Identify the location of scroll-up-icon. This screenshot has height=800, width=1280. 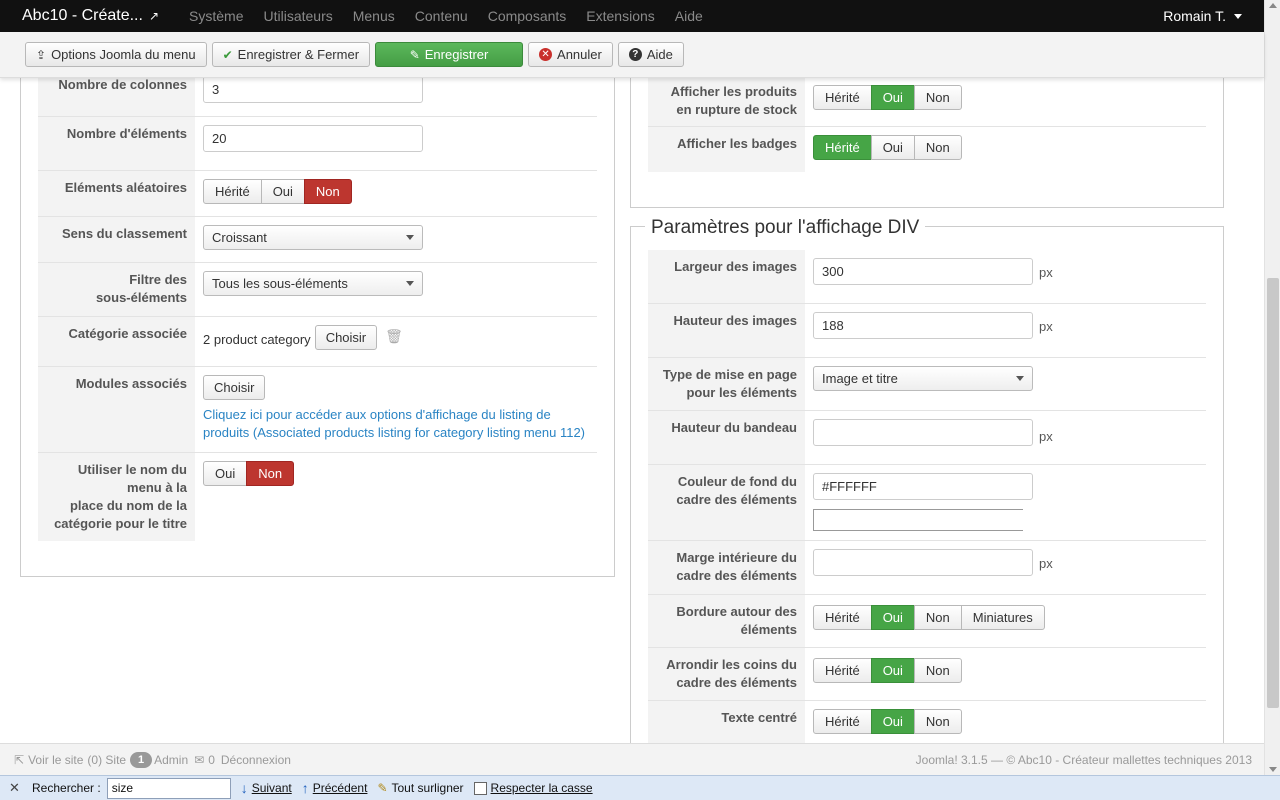
(1273, 5).